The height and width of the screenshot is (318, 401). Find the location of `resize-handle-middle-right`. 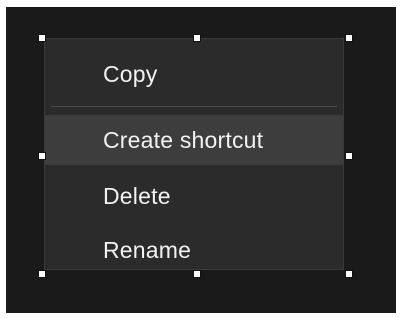

resize-handle-middle-right is located at coordinates (349, 156).